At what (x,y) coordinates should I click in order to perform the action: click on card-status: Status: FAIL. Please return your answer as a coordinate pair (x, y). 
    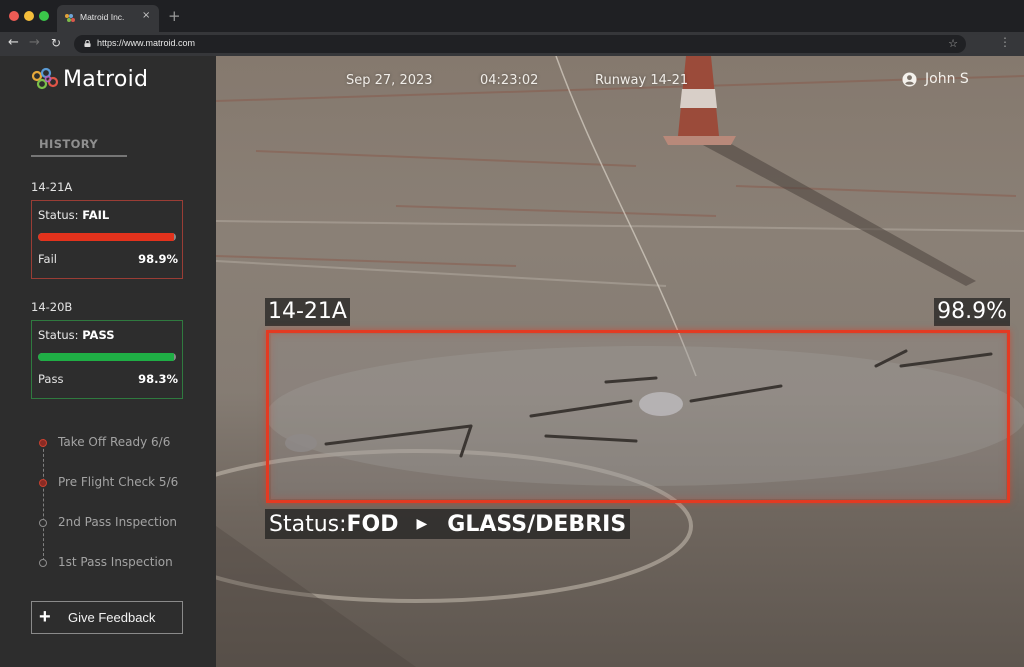
    Looking at the image, I should click on (73, 215).